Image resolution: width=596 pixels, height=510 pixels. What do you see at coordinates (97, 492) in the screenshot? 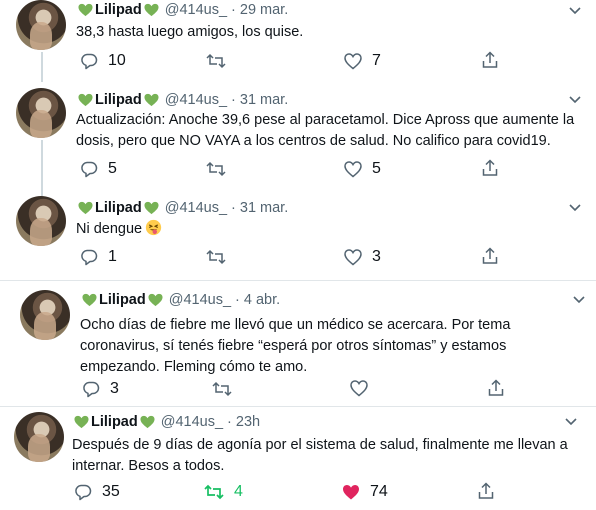
I see `reply-button: 35` at bounding box center [97, 492].